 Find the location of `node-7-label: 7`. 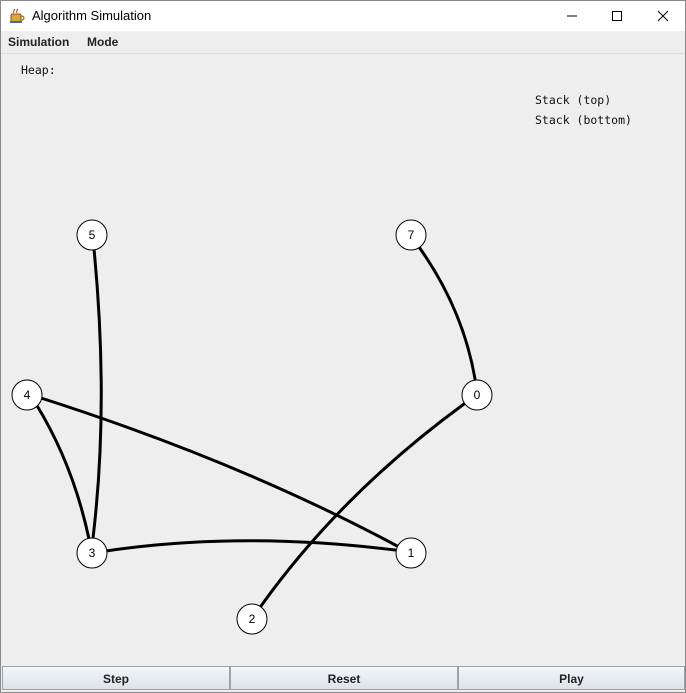

node-7-label: 7 is located at coordinates (411, 235).